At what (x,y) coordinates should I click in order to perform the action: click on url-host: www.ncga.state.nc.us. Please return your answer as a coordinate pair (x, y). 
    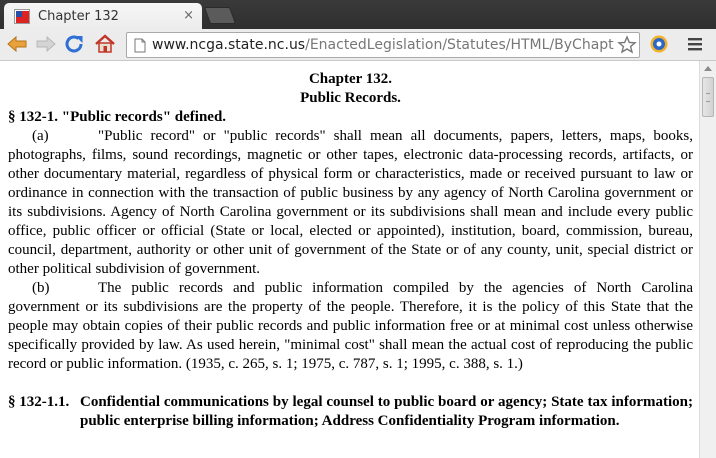
    Looking at the image, I should click on (229, 45).